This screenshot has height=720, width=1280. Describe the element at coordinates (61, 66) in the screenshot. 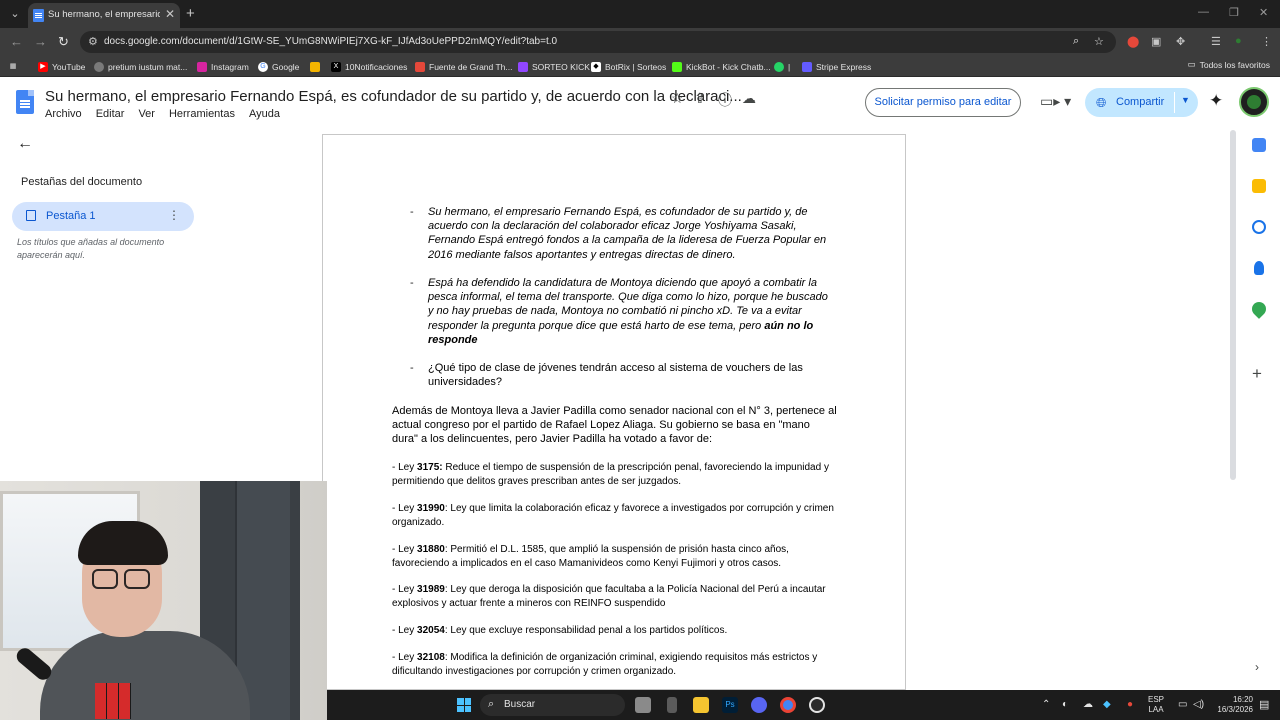

I see `bookmark-youtube: ▶ YouTube` at that location.